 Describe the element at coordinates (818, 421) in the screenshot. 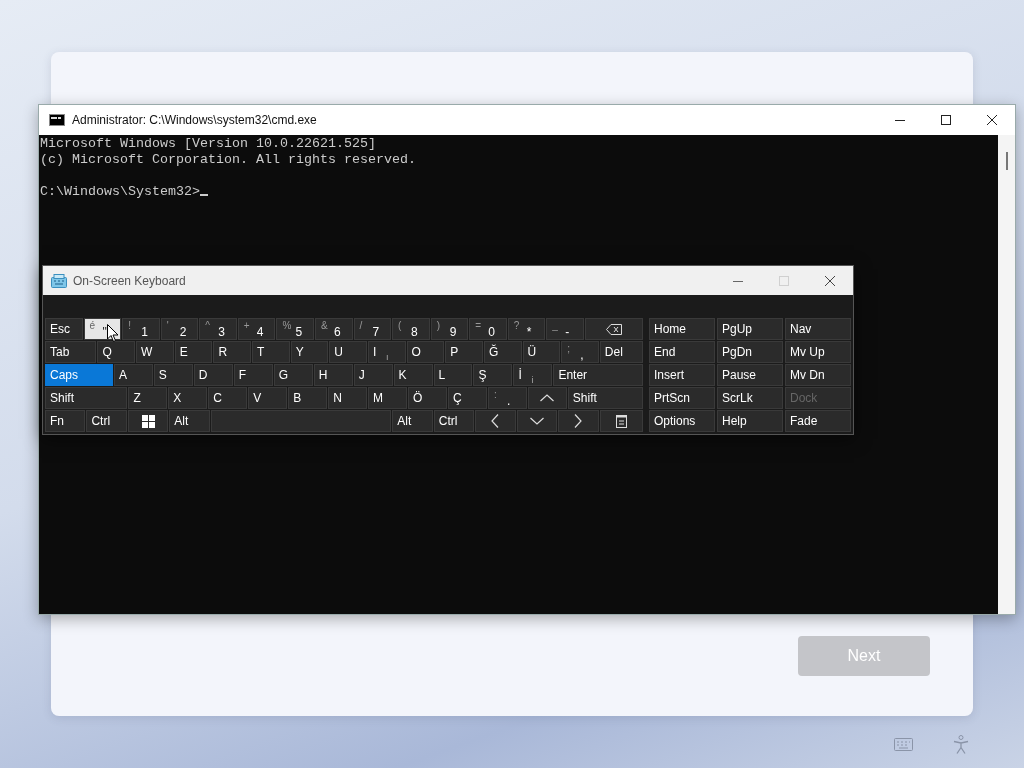

I see `keyboard-key: Fade` at that location.